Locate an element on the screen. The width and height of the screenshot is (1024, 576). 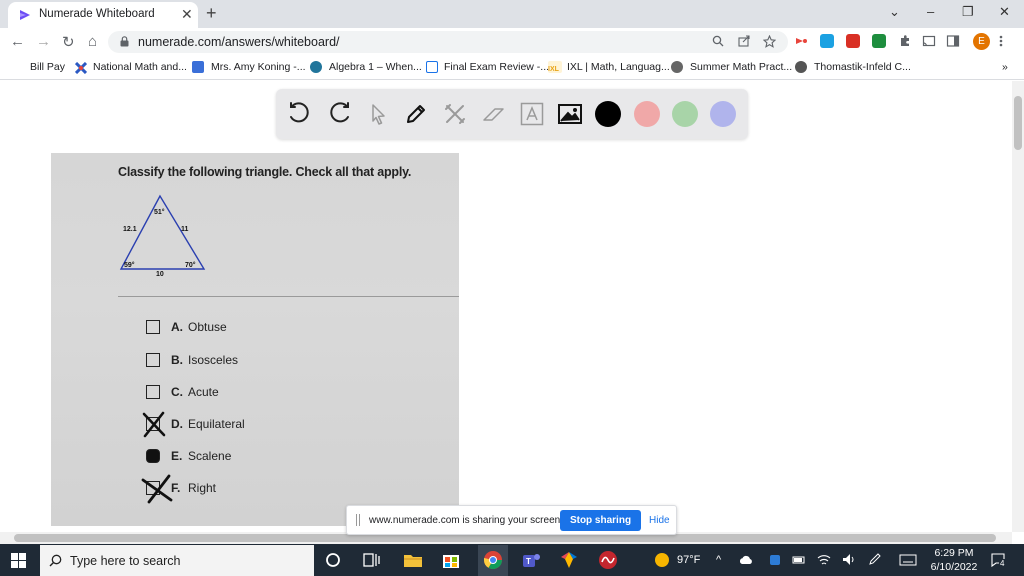
search-placeholder: Type here to search is located at coordinates (125, 561).